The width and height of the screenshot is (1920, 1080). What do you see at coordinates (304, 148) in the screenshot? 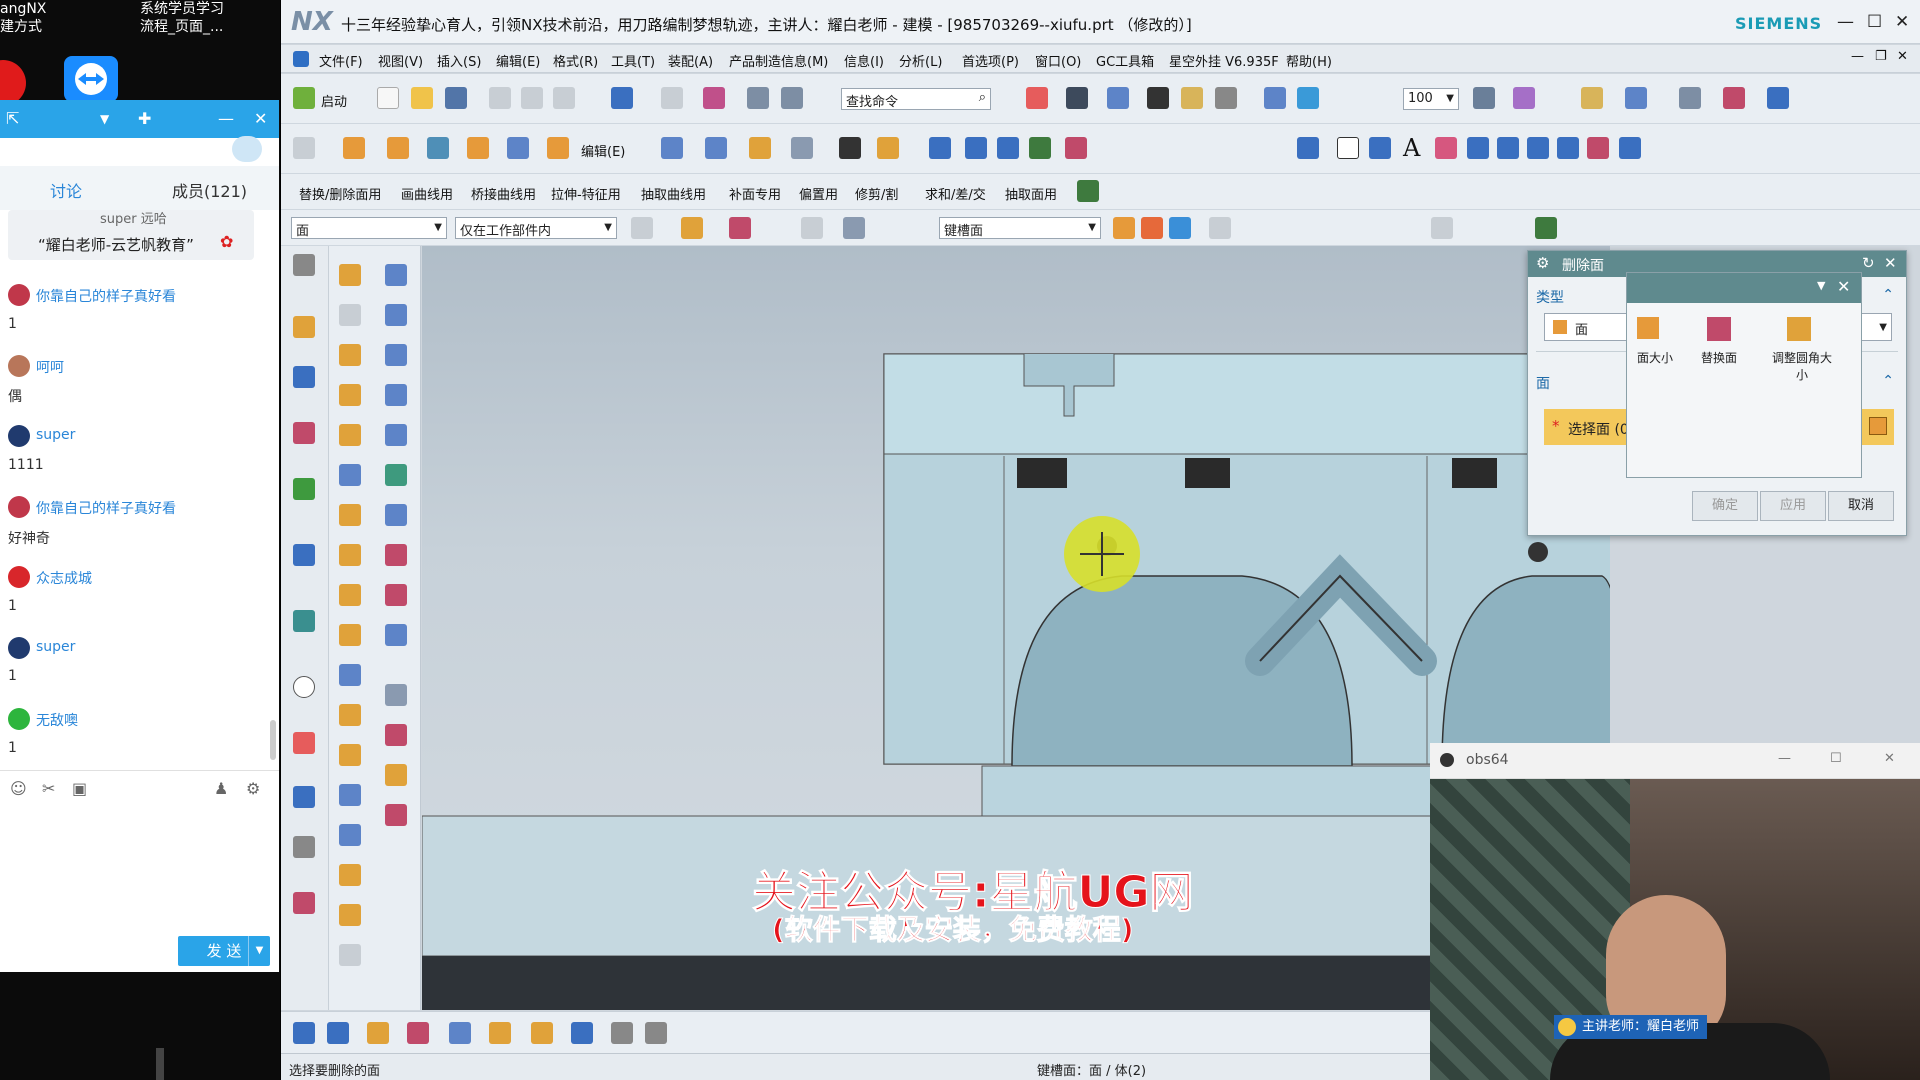
I see `sketch-icon` at bounding box center [304, 148].